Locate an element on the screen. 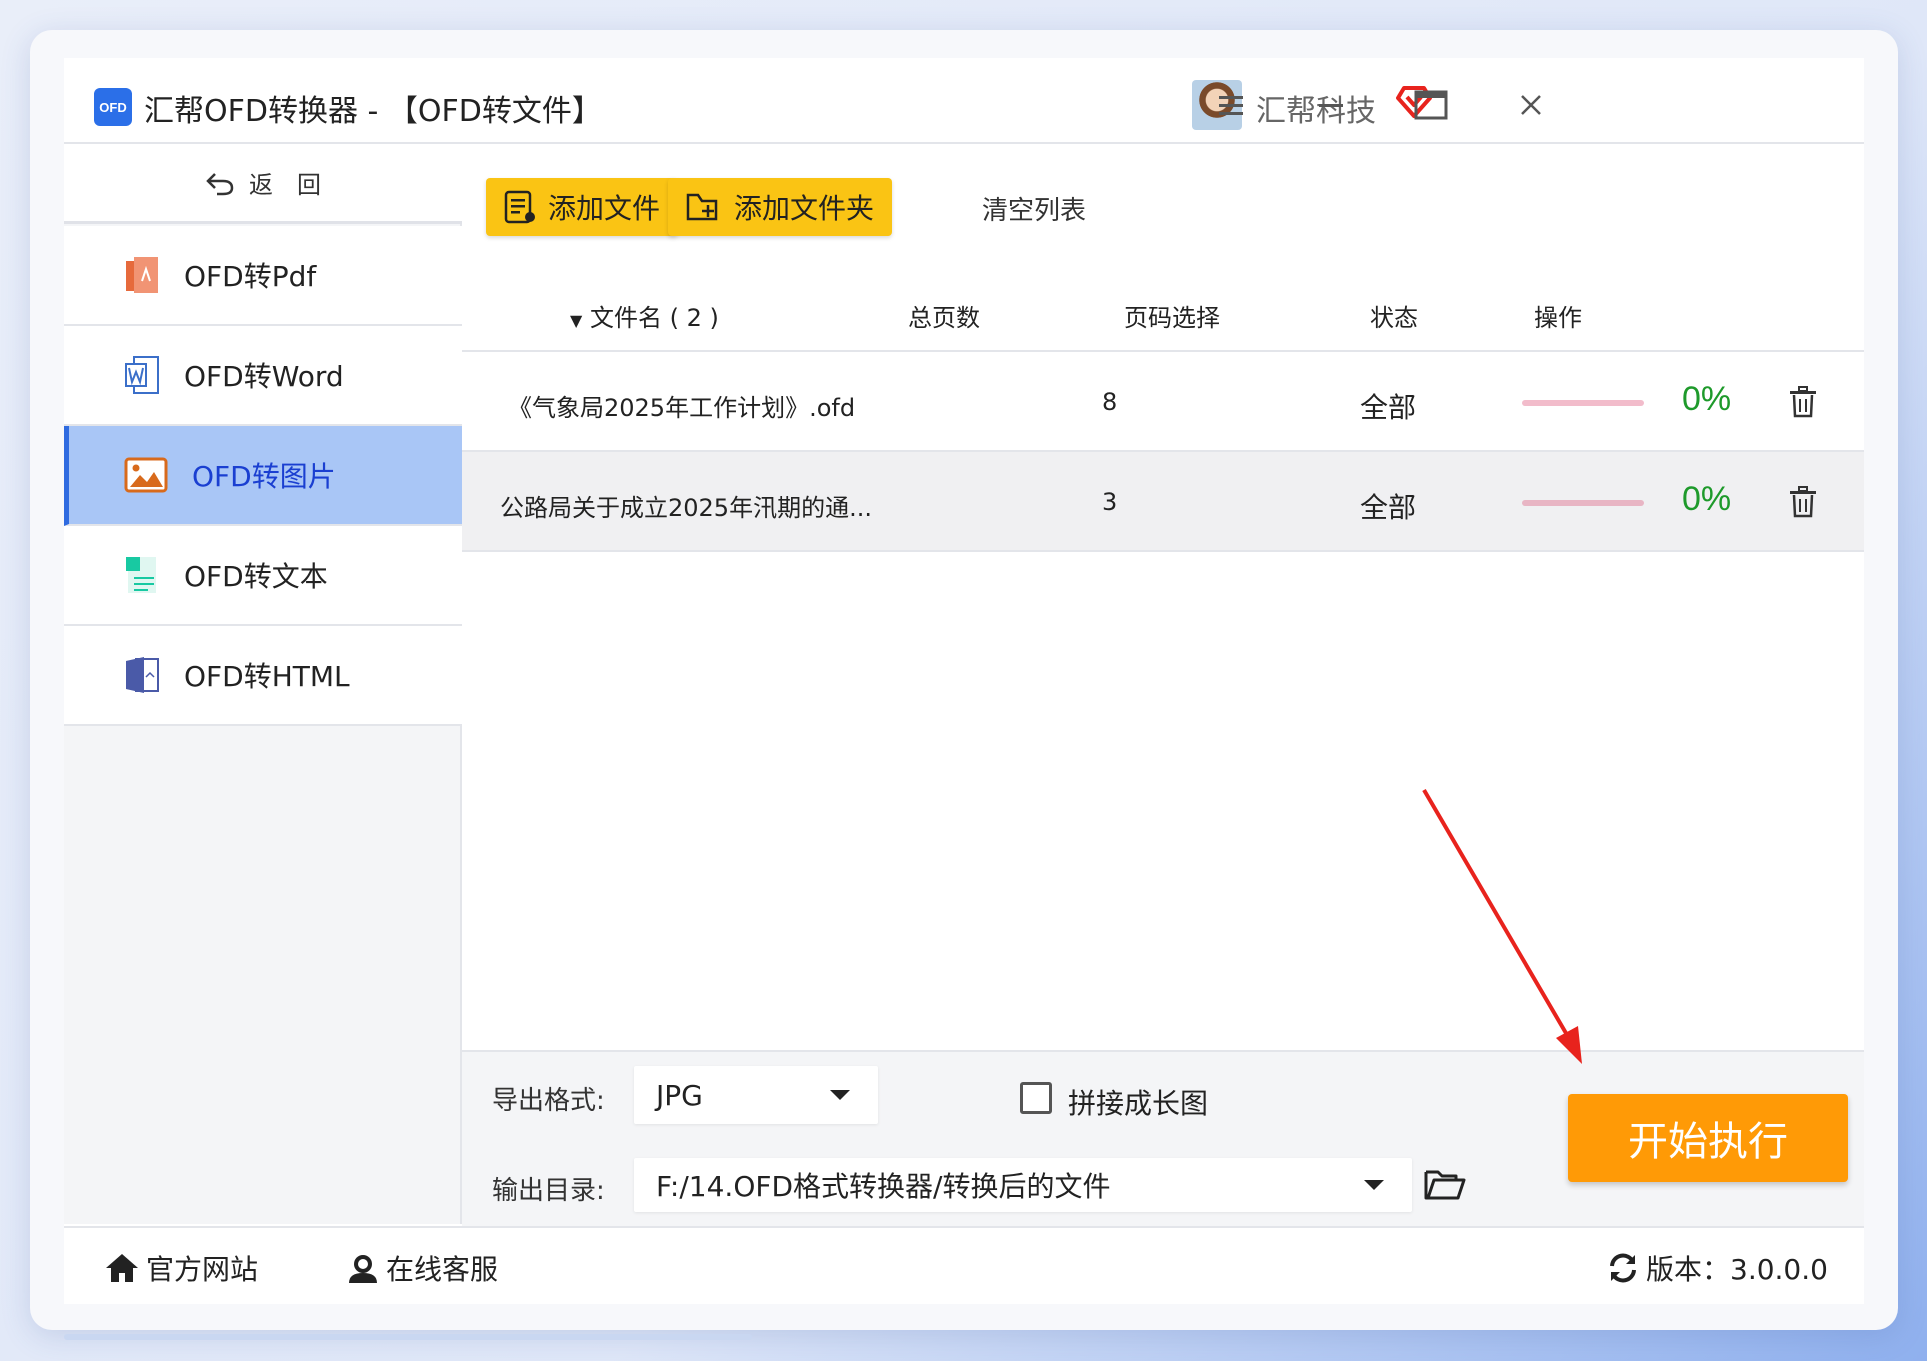 The height and width of the screenshot is (1361, 1927). column-status: 状态 is located at coordinates (1394, 318).